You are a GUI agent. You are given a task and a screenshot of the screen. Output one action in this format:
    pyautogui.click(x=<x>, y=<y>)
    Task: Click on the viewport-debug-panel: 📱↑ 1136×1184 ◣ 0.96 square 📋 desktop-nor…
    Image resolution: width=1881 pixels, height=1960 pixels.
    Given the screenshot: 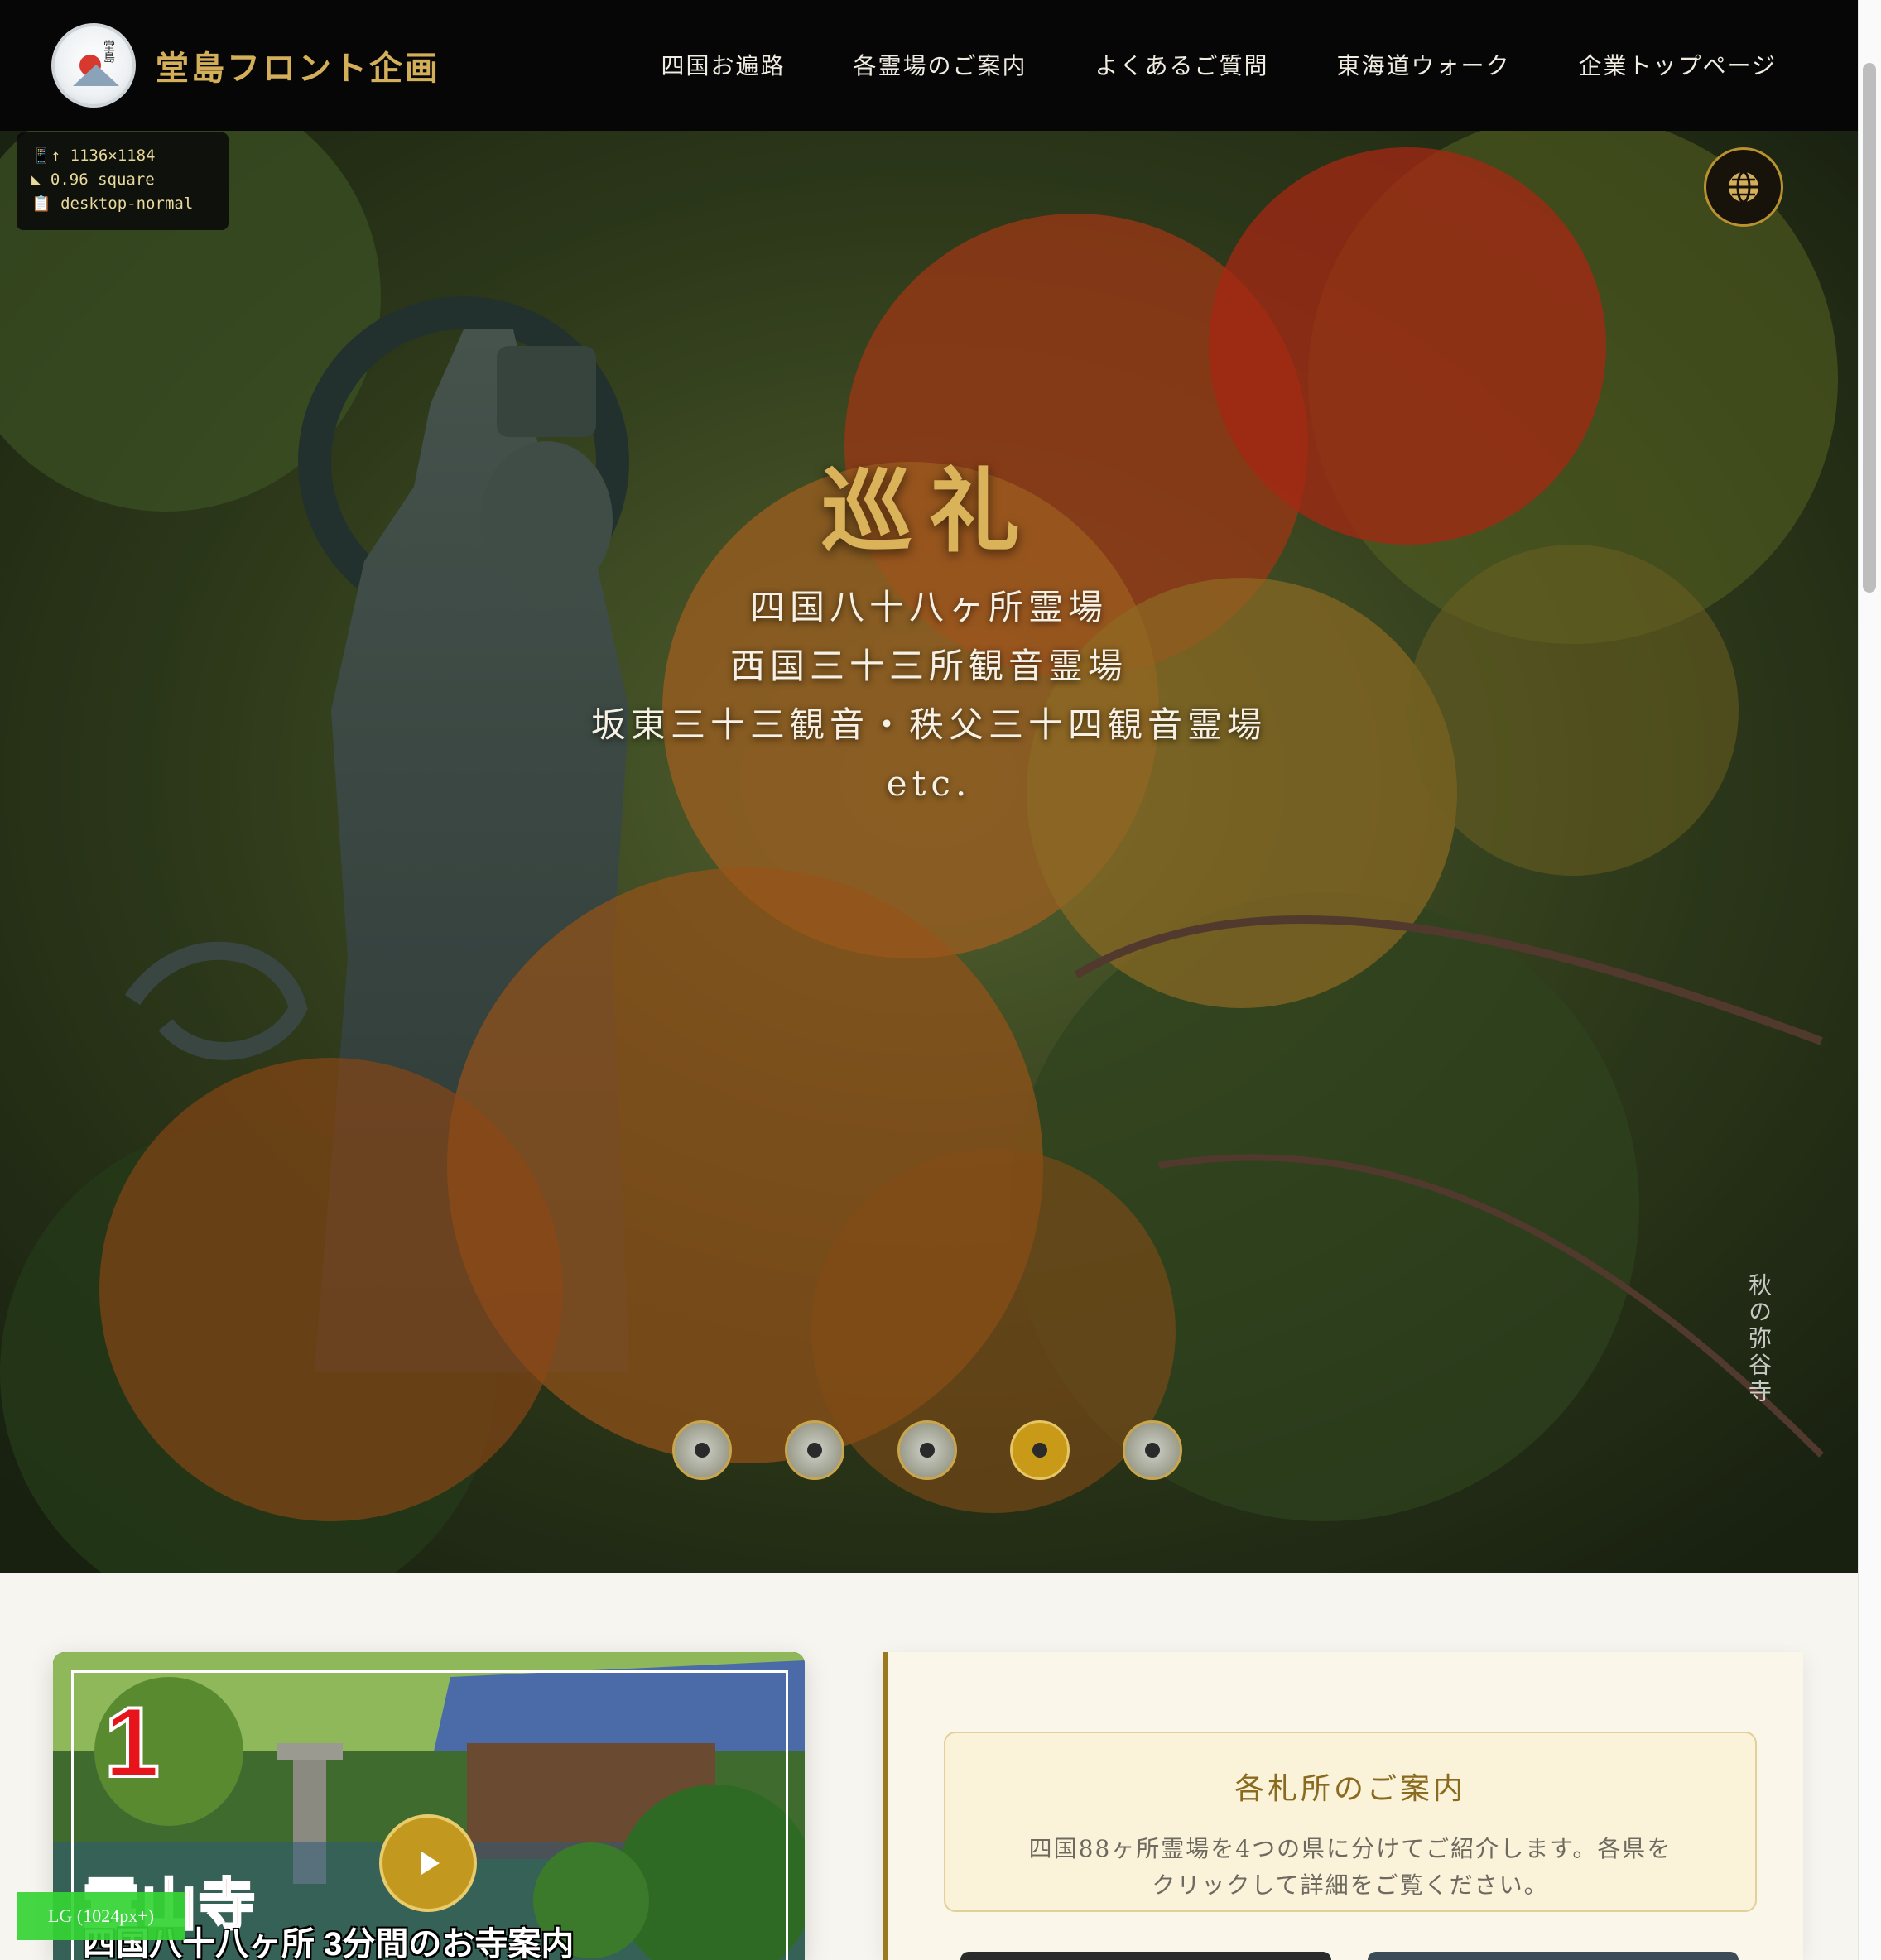 What is the action you would take?
    pyautogui.click(x=123, y=181)
    